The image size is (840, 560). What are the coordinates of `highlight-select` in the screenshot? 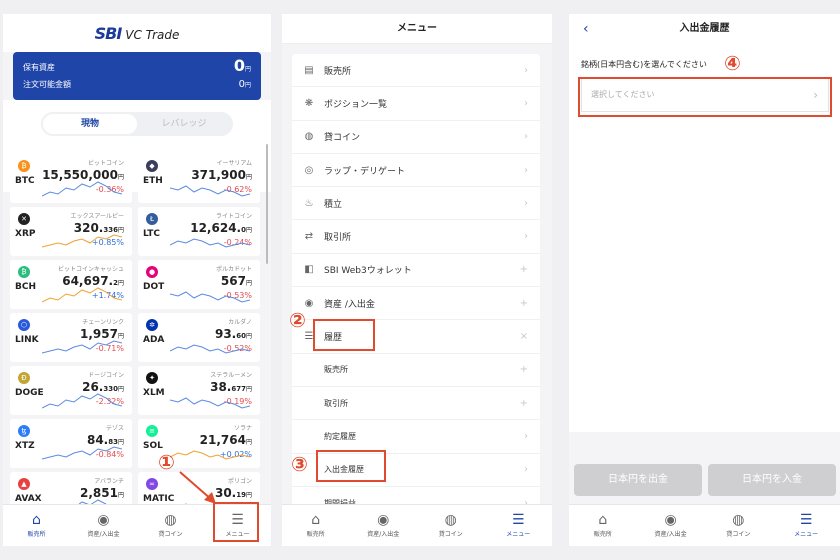 It's located at (705, 97).